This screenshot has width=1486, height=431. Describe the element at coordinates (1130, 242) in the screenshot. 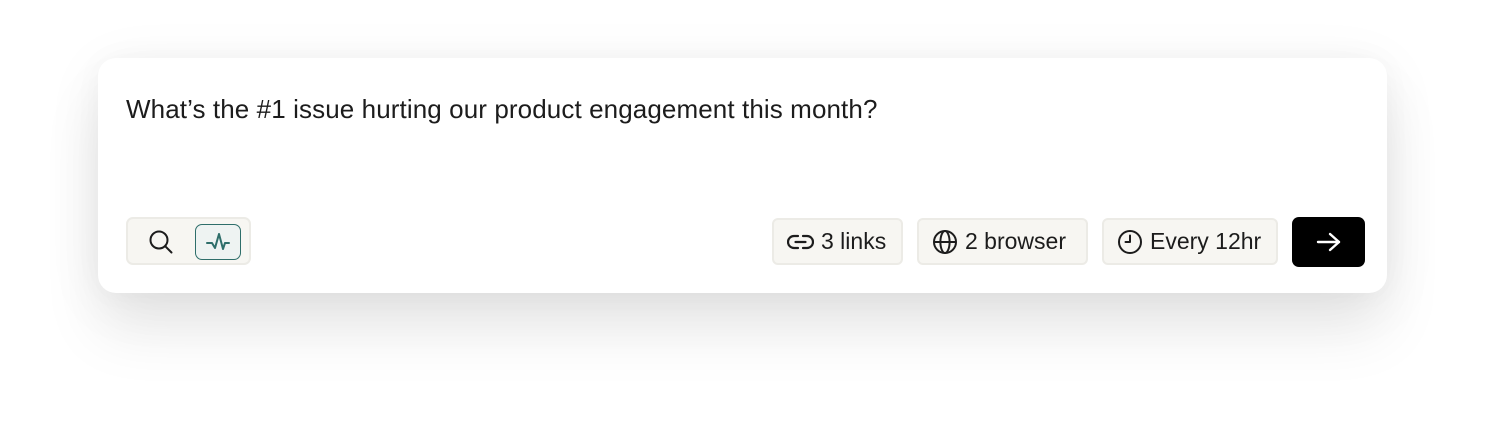

I see `clock-icon` at that location.